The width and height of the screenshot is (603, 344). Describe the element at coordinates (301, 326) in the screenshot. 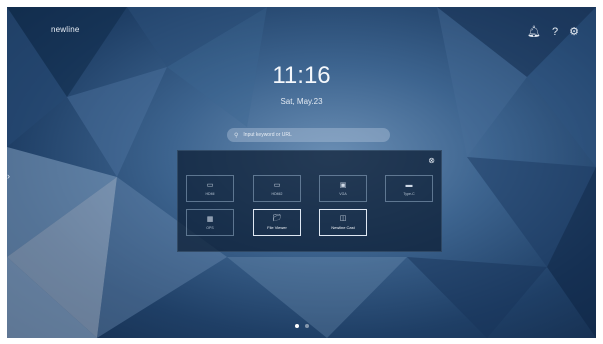

I see `page-indicator` at that location.